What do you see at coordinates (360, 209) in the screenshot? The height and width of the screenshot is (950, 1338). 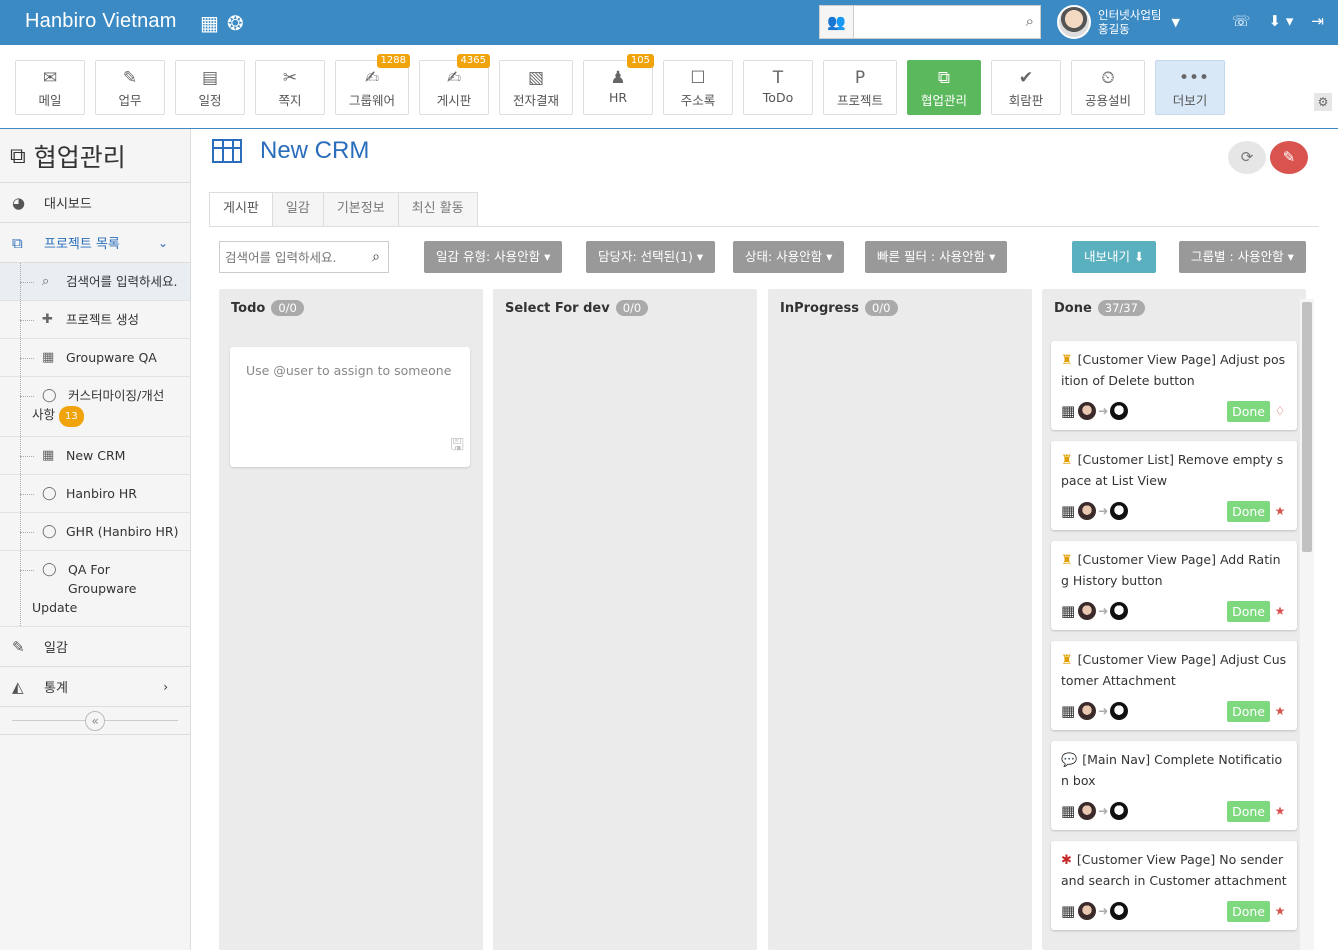 I see `tab-info: 기본정보` at bounding box center [360, 209].